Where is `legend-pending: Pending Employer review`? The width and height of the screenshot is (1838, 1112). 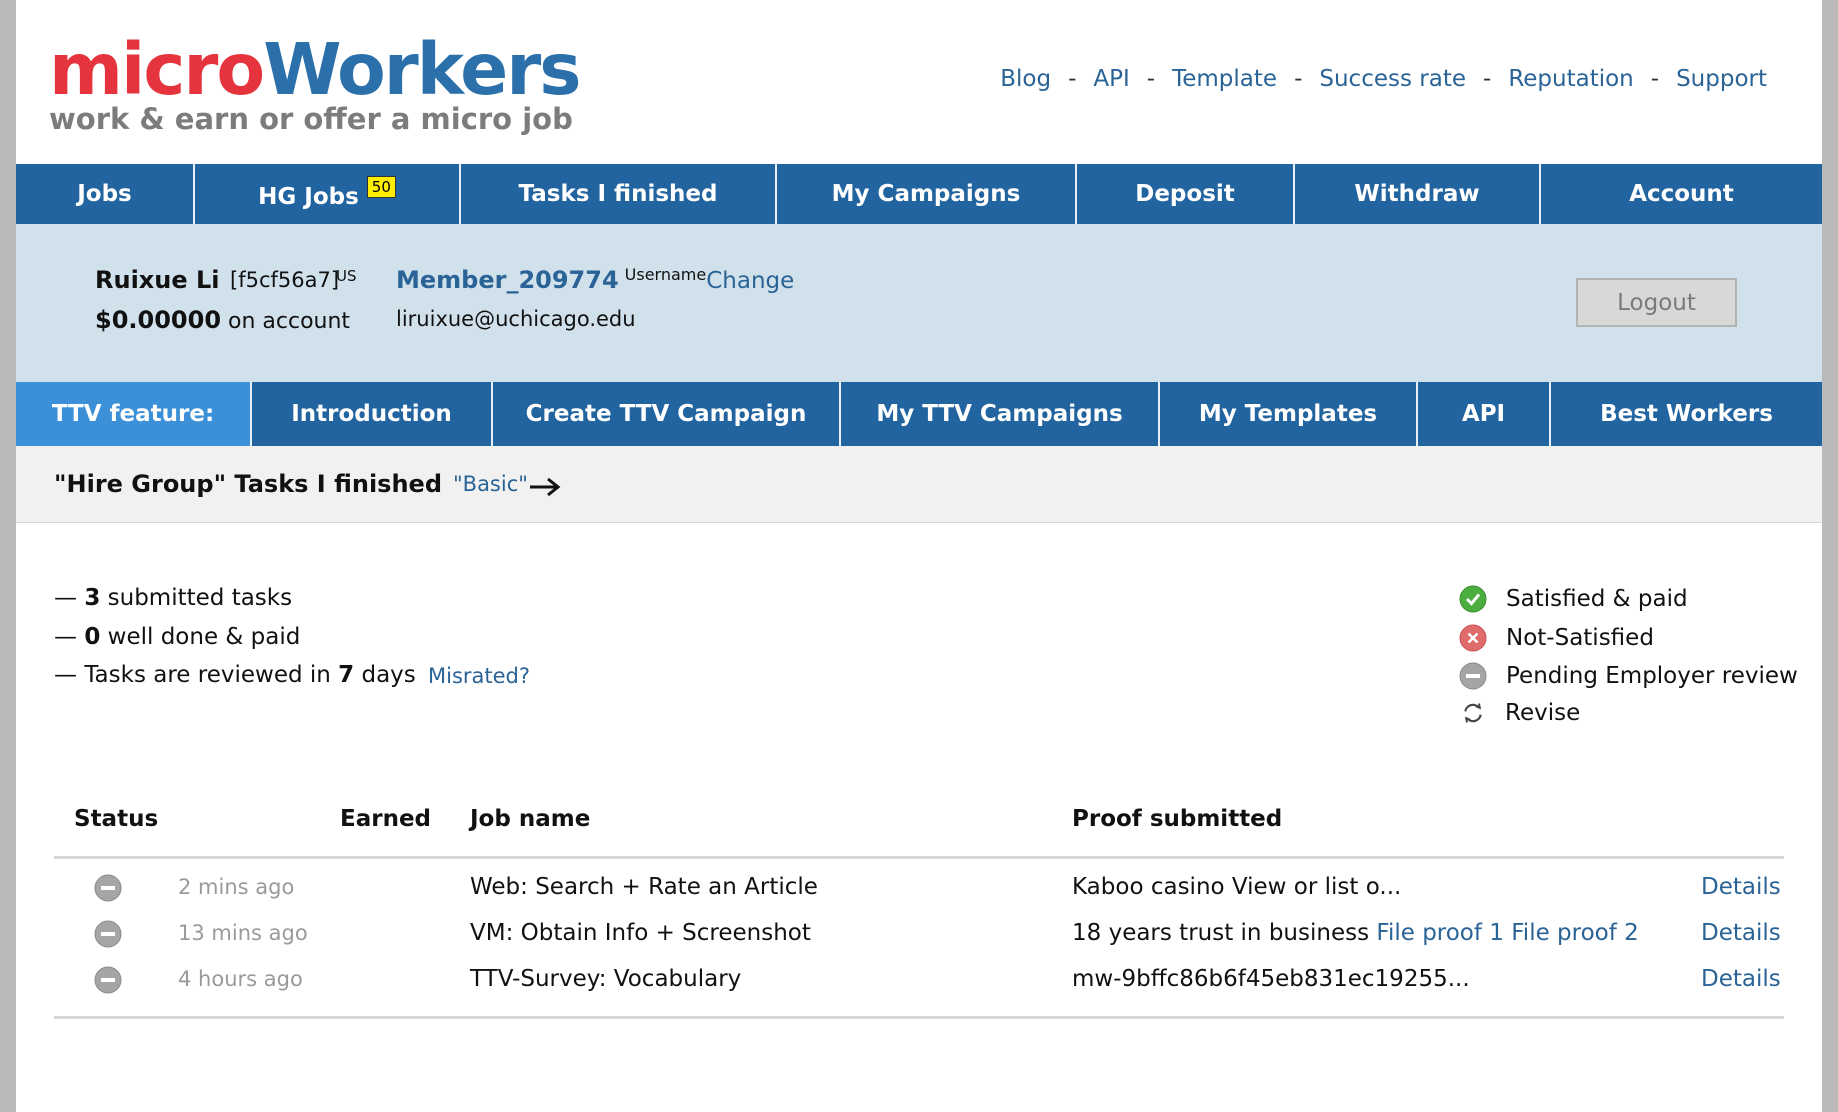 legend-pending: Pending Employer review is located at coordinates (1628, 676).